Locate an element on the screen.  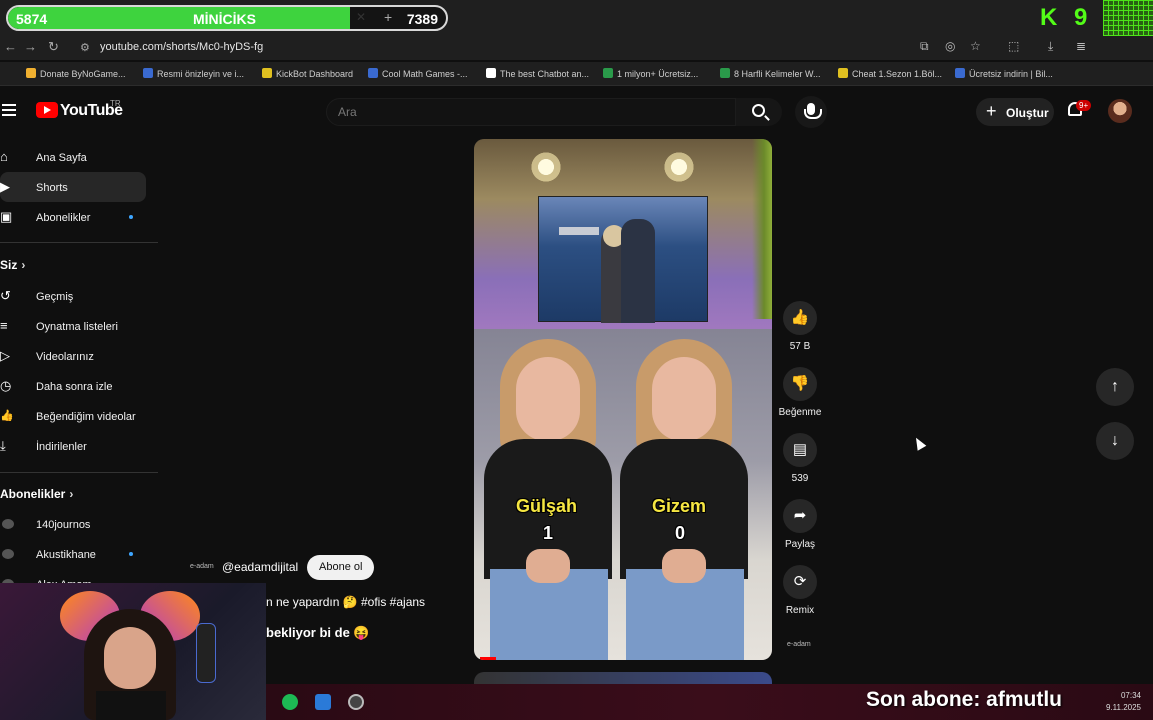
sidebar-item-downloads: ⤓ İndirilenler is located at coordinates (73, 446).